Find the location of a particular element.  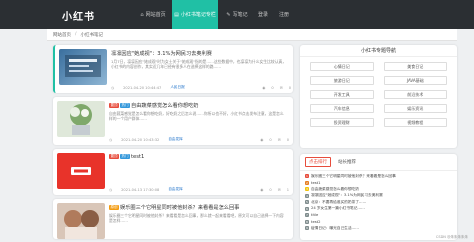

category-button: 汽车信息 is located at coordinates (342, 108).